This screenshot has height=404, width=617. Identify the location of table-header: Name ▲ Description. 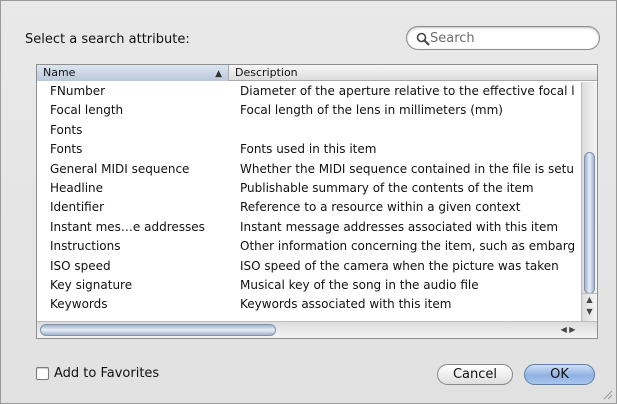
(317, 73).